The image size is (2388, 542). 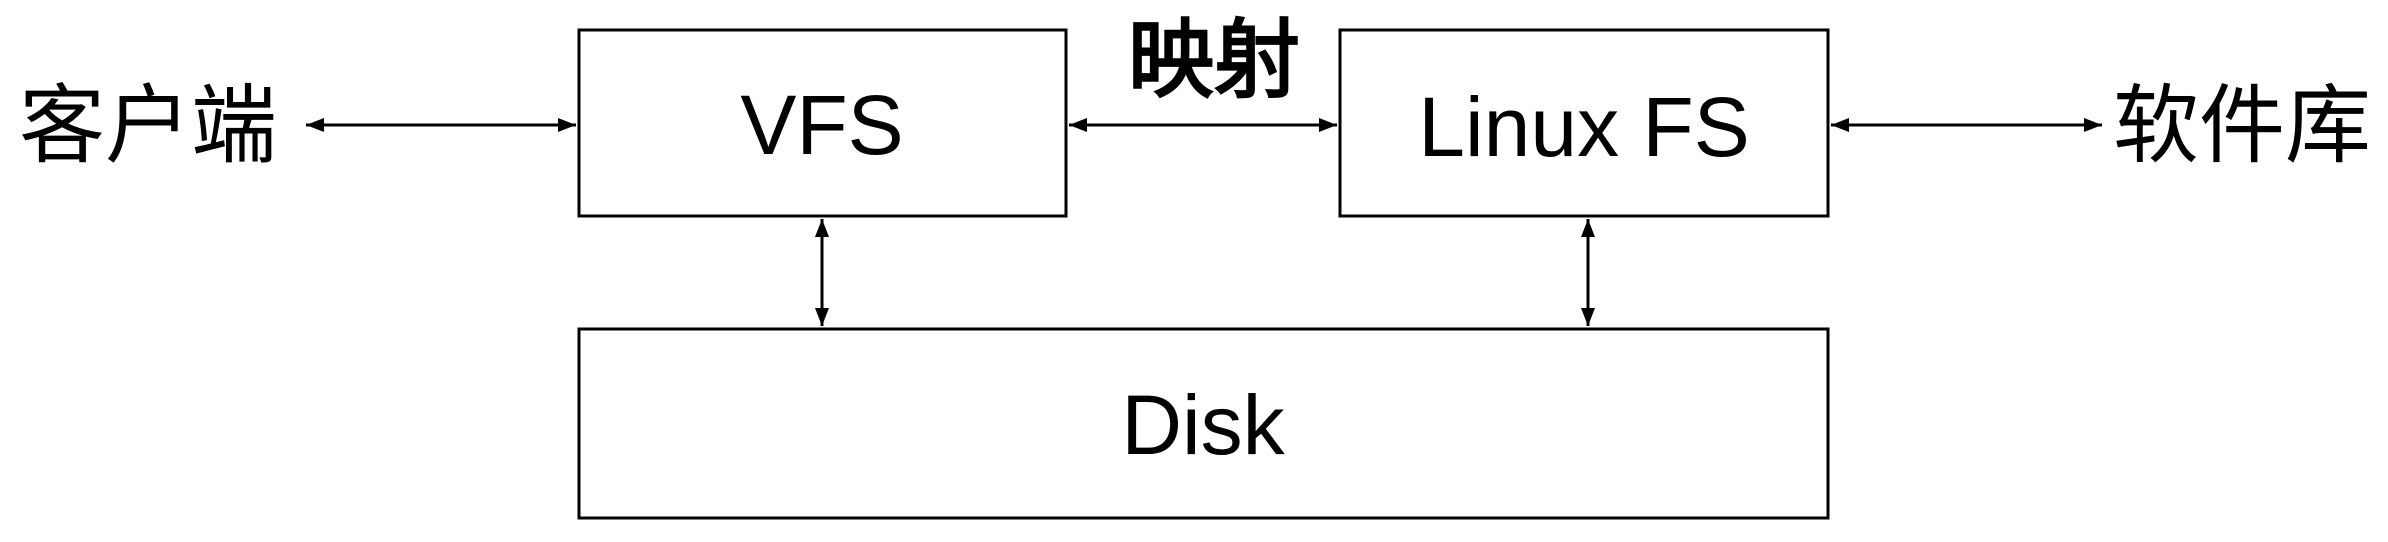 I want to click on vfs-node: VFS, so click(x=822, y=123).